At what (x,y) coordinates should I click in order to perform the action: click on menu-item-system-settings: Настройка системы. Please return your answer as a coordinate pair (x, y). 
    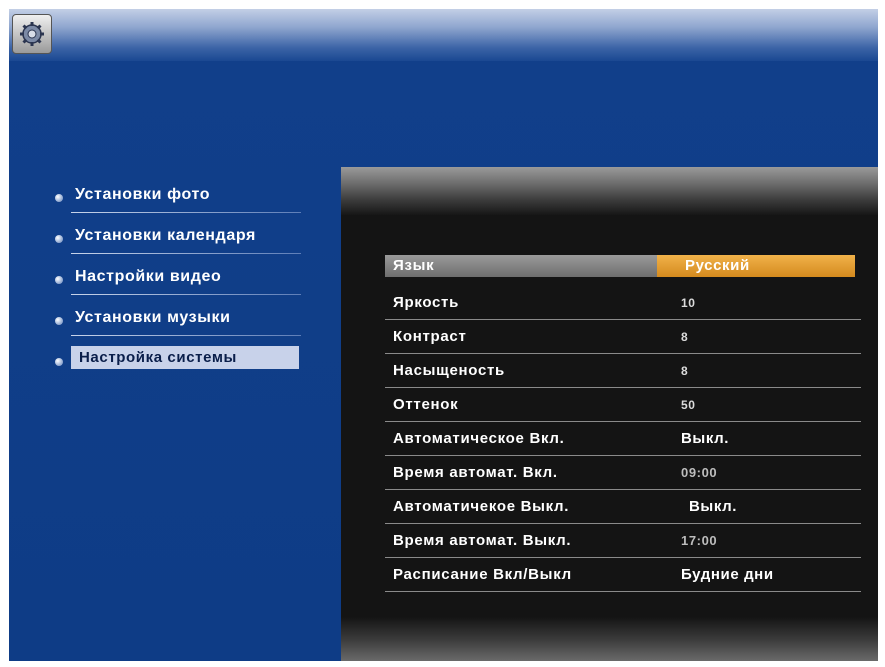
    Looking at the image, I should click on (183, 360).